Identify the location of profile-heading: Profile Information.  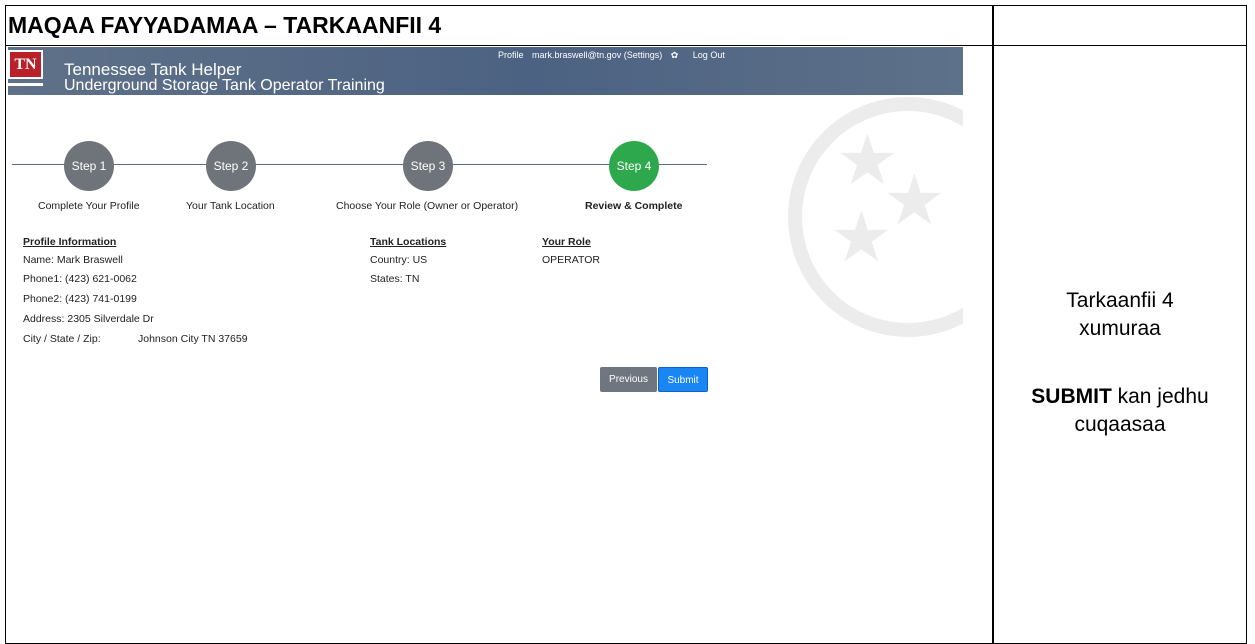
(70, 242).